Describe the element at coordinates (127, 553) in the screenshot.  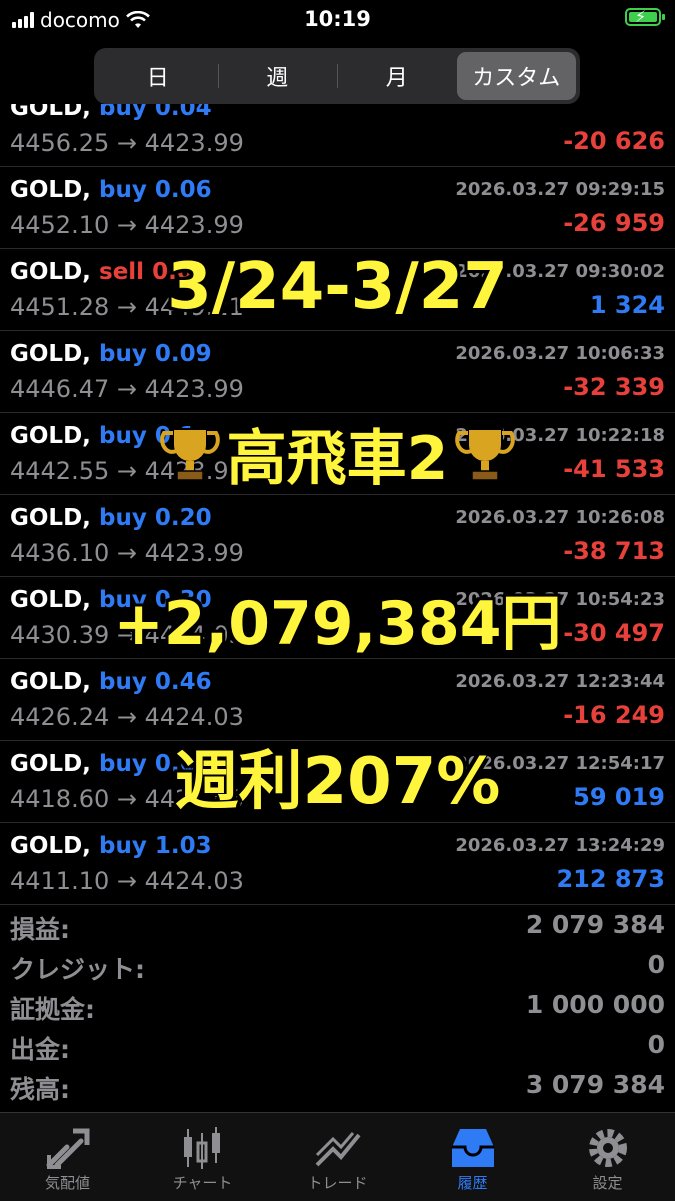
I see `deal-prices: 4436.10 → 4423.99` at that location.